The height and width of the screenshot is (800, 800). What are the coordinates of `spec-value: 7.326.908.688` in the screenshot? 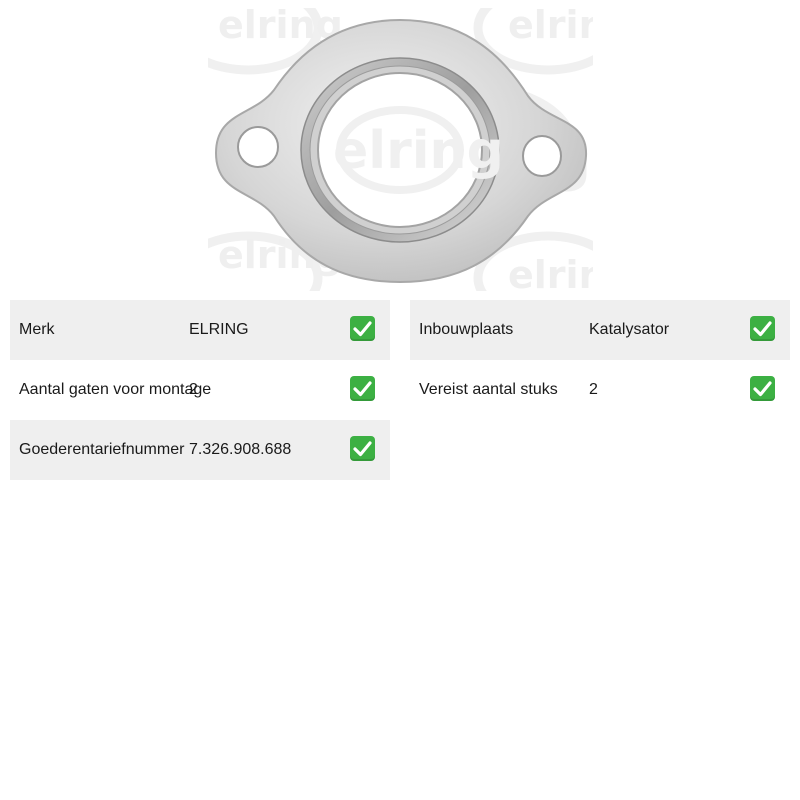 It's located at (240, 449).